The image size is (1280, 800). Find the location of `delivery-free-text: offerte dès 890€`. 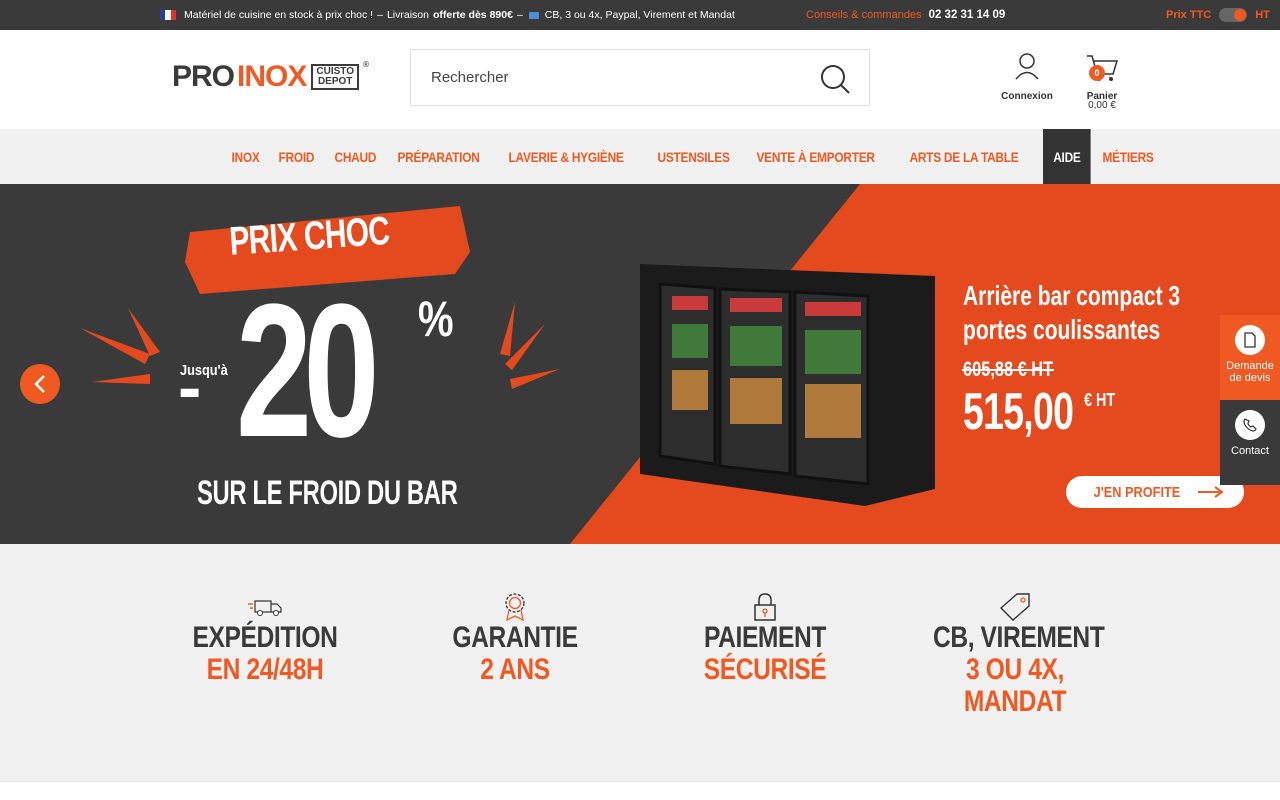

delivery-free-text: offerte dès 890€ is located at coordinates (472, 15).